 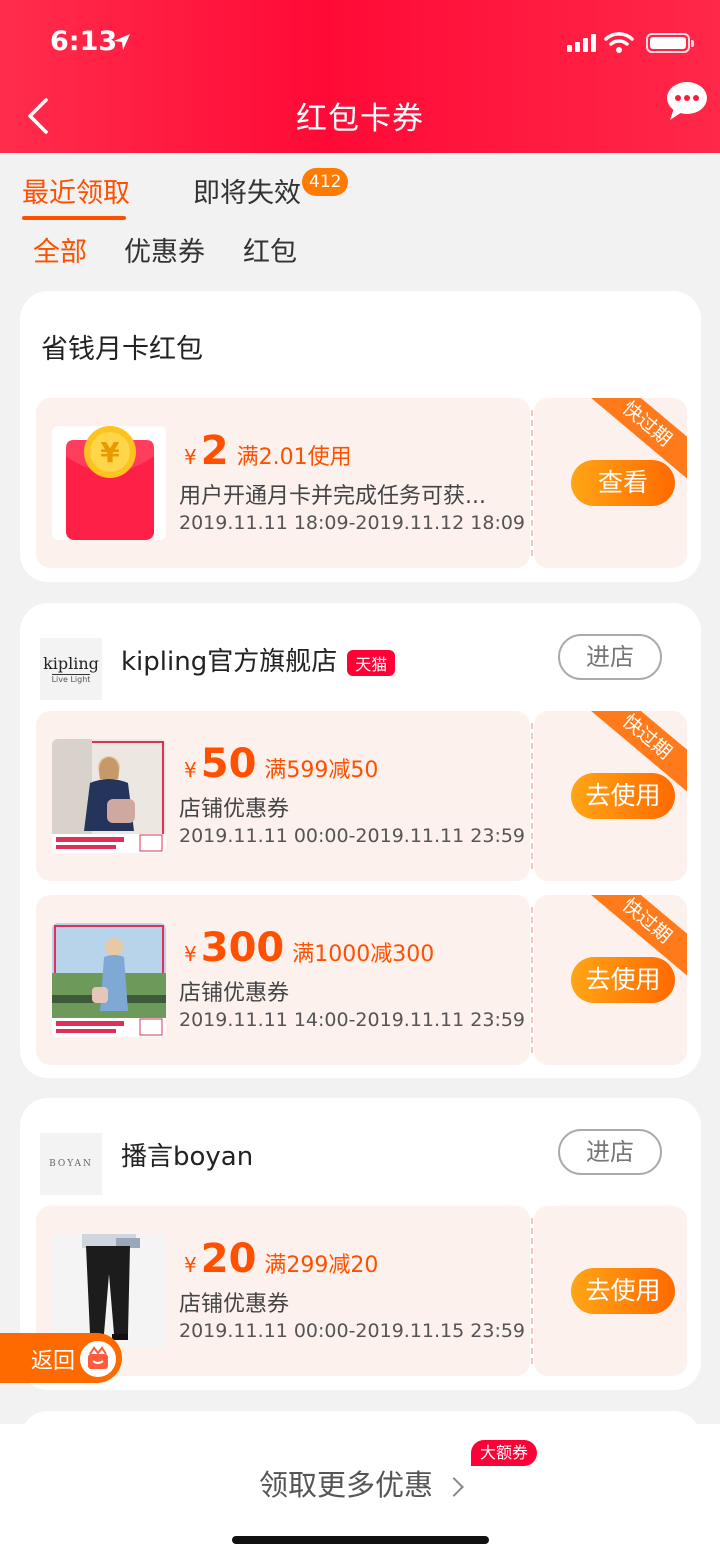 I want to click on bottom-bar: 领取更多优惠 大额券, so click(x=360, y=1491).